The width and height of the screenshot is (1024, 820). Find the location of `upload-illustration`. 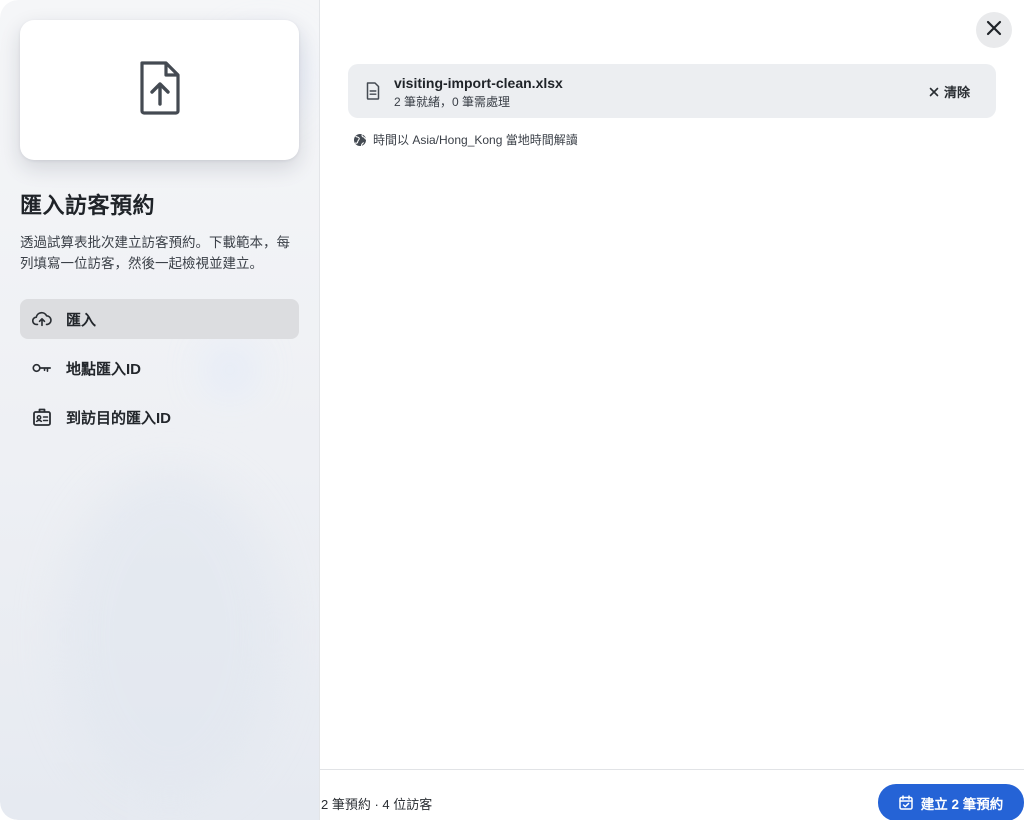

upload-illustration is located at coordinates (159, 90).